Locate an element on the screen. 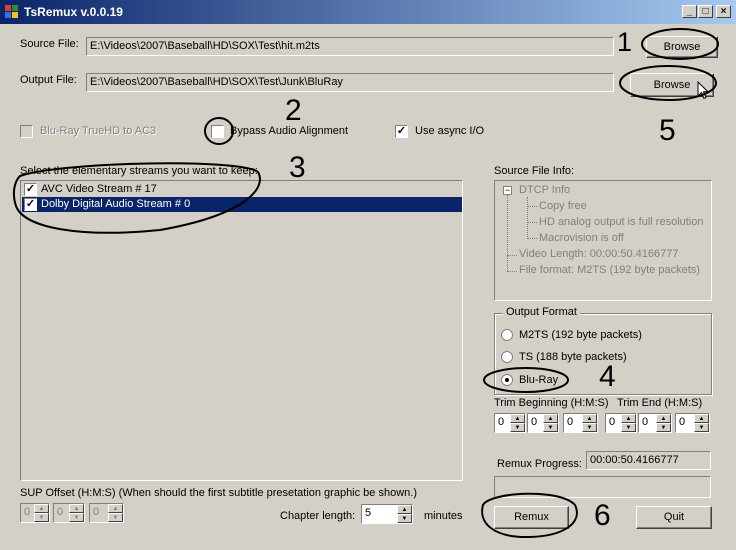 This screenshot has height=550, width=736. remux-progress-bar is located at coordinates (602, 487).